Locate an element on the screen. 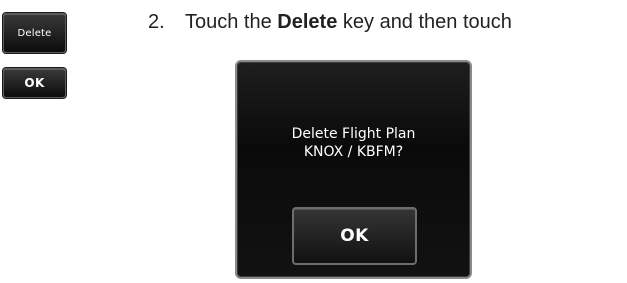  dialog-message-line-2: KNOX / KBFM? is located at coordinates (353, 152).